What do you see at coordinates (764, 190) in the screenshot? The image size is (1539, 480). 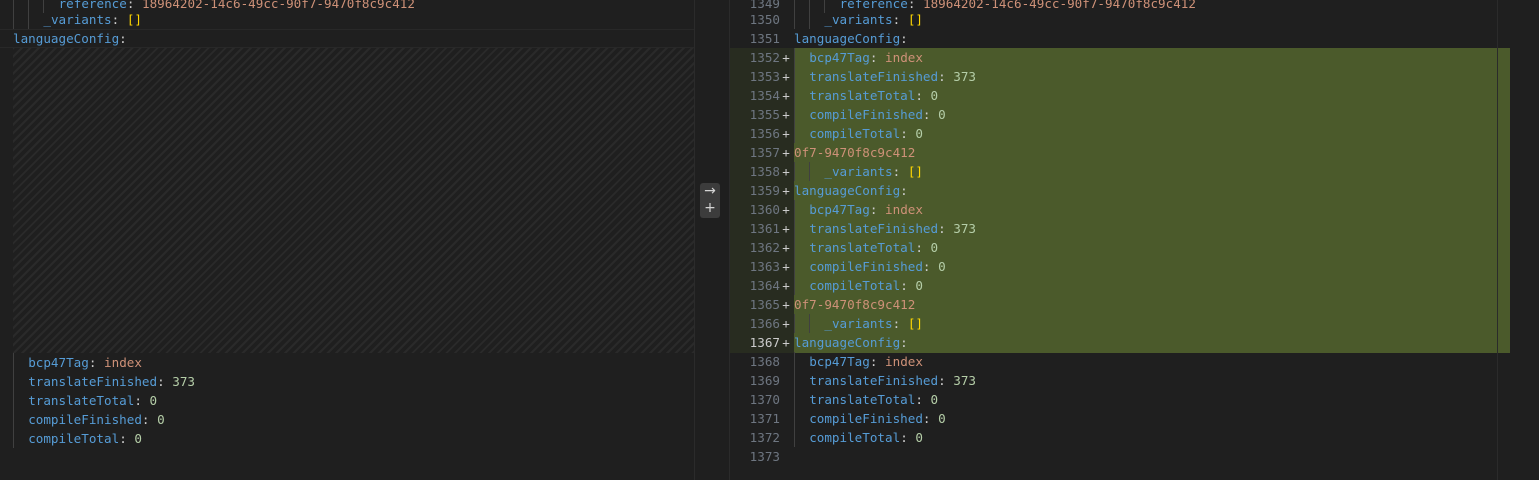 I see `line-number: 1359` at bounding box center [764, 190].